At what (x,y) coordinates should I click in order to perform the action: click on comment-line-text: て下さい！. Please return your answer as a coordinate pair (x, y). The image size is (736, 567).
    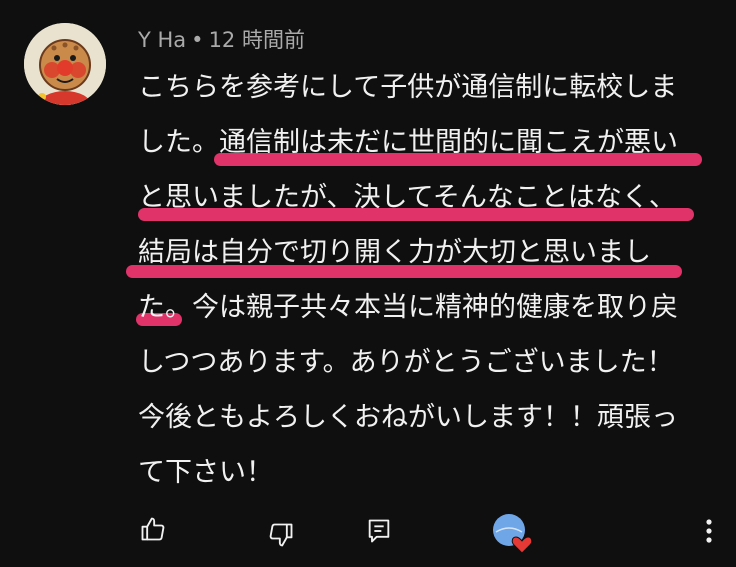
    Looking at the image, I should click on (205, 472).